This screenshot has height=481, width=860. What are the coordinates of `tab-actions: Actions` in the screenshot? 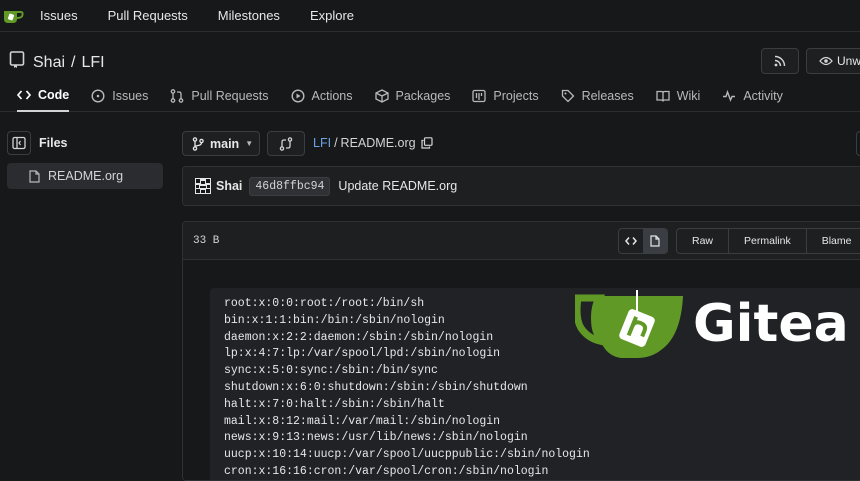 It's located at (322, 96).